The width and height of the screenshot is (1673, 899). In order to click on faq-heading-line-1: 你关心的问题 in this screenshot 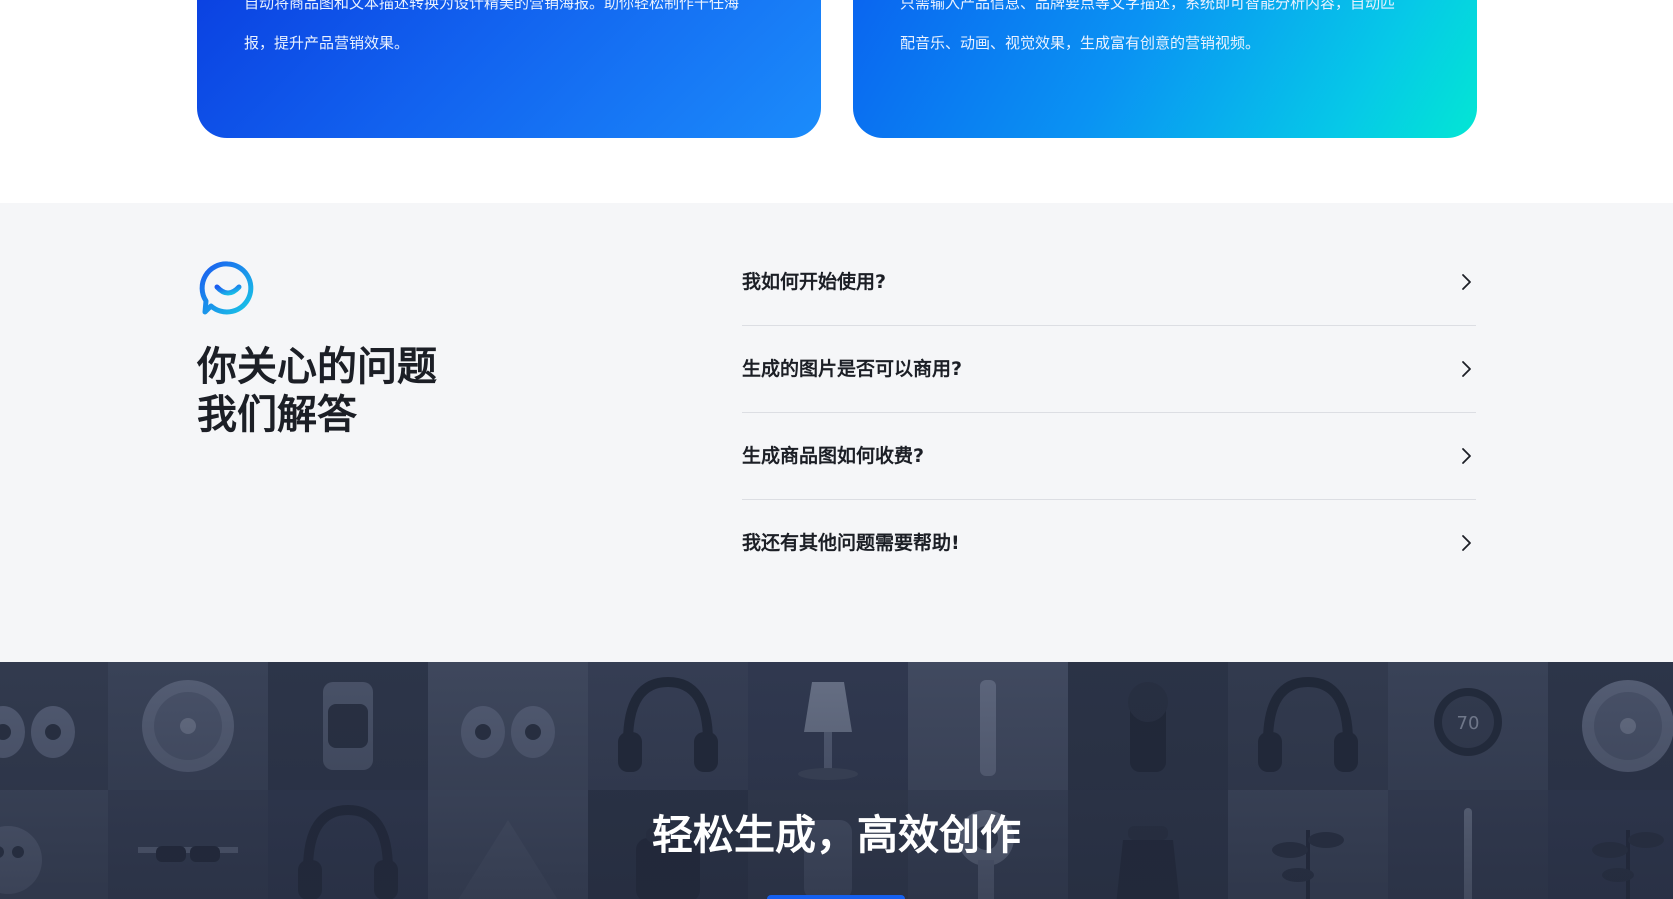, I will do `click(317, 367)`.